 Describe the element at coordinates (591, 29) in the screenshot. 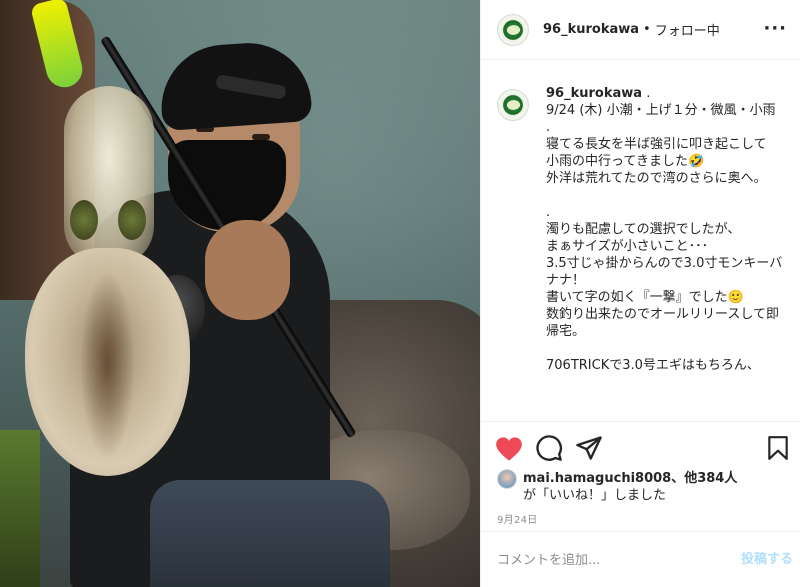

I see `header-username: 96_kurokawa` at that location.